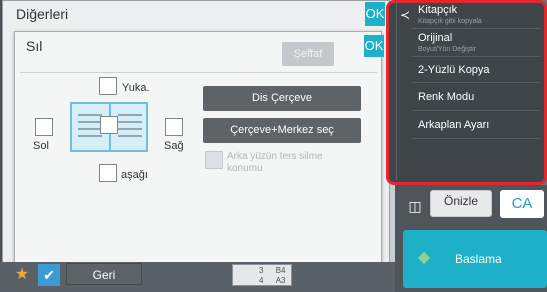 The width and height of the screenshot is (547, 292). Describe the element at coordinates (280, 280) in the screenshot. I see `paper-size: A3` at that location.